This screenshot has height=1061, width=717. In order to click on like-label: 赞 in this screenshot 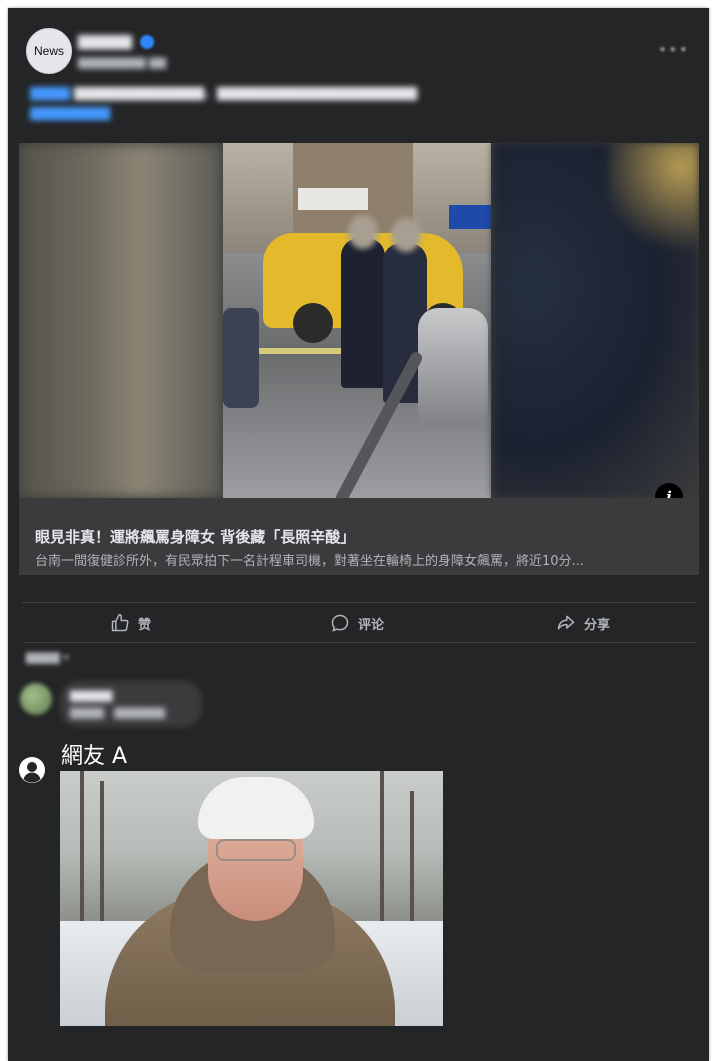, I will do `click(145, 625)`.